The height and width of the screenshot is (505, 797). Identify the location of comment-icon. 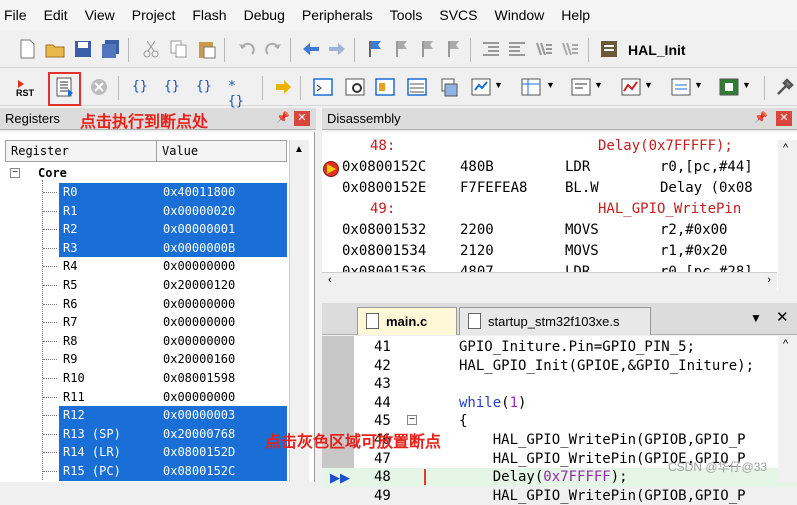
(543, 49).